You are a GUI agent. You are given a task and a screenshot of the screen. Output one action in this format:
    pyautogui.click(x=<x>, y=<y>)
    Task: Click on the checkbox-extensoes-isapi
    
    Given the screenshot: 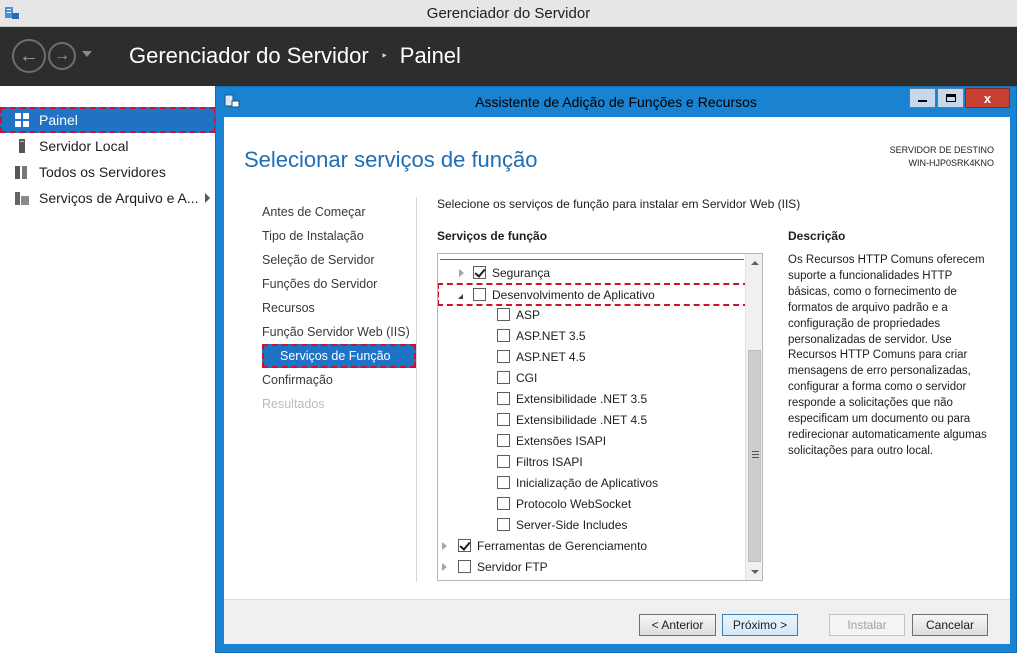 What is the action you would take?
    pyautogui.click(x=503, y=440)
    